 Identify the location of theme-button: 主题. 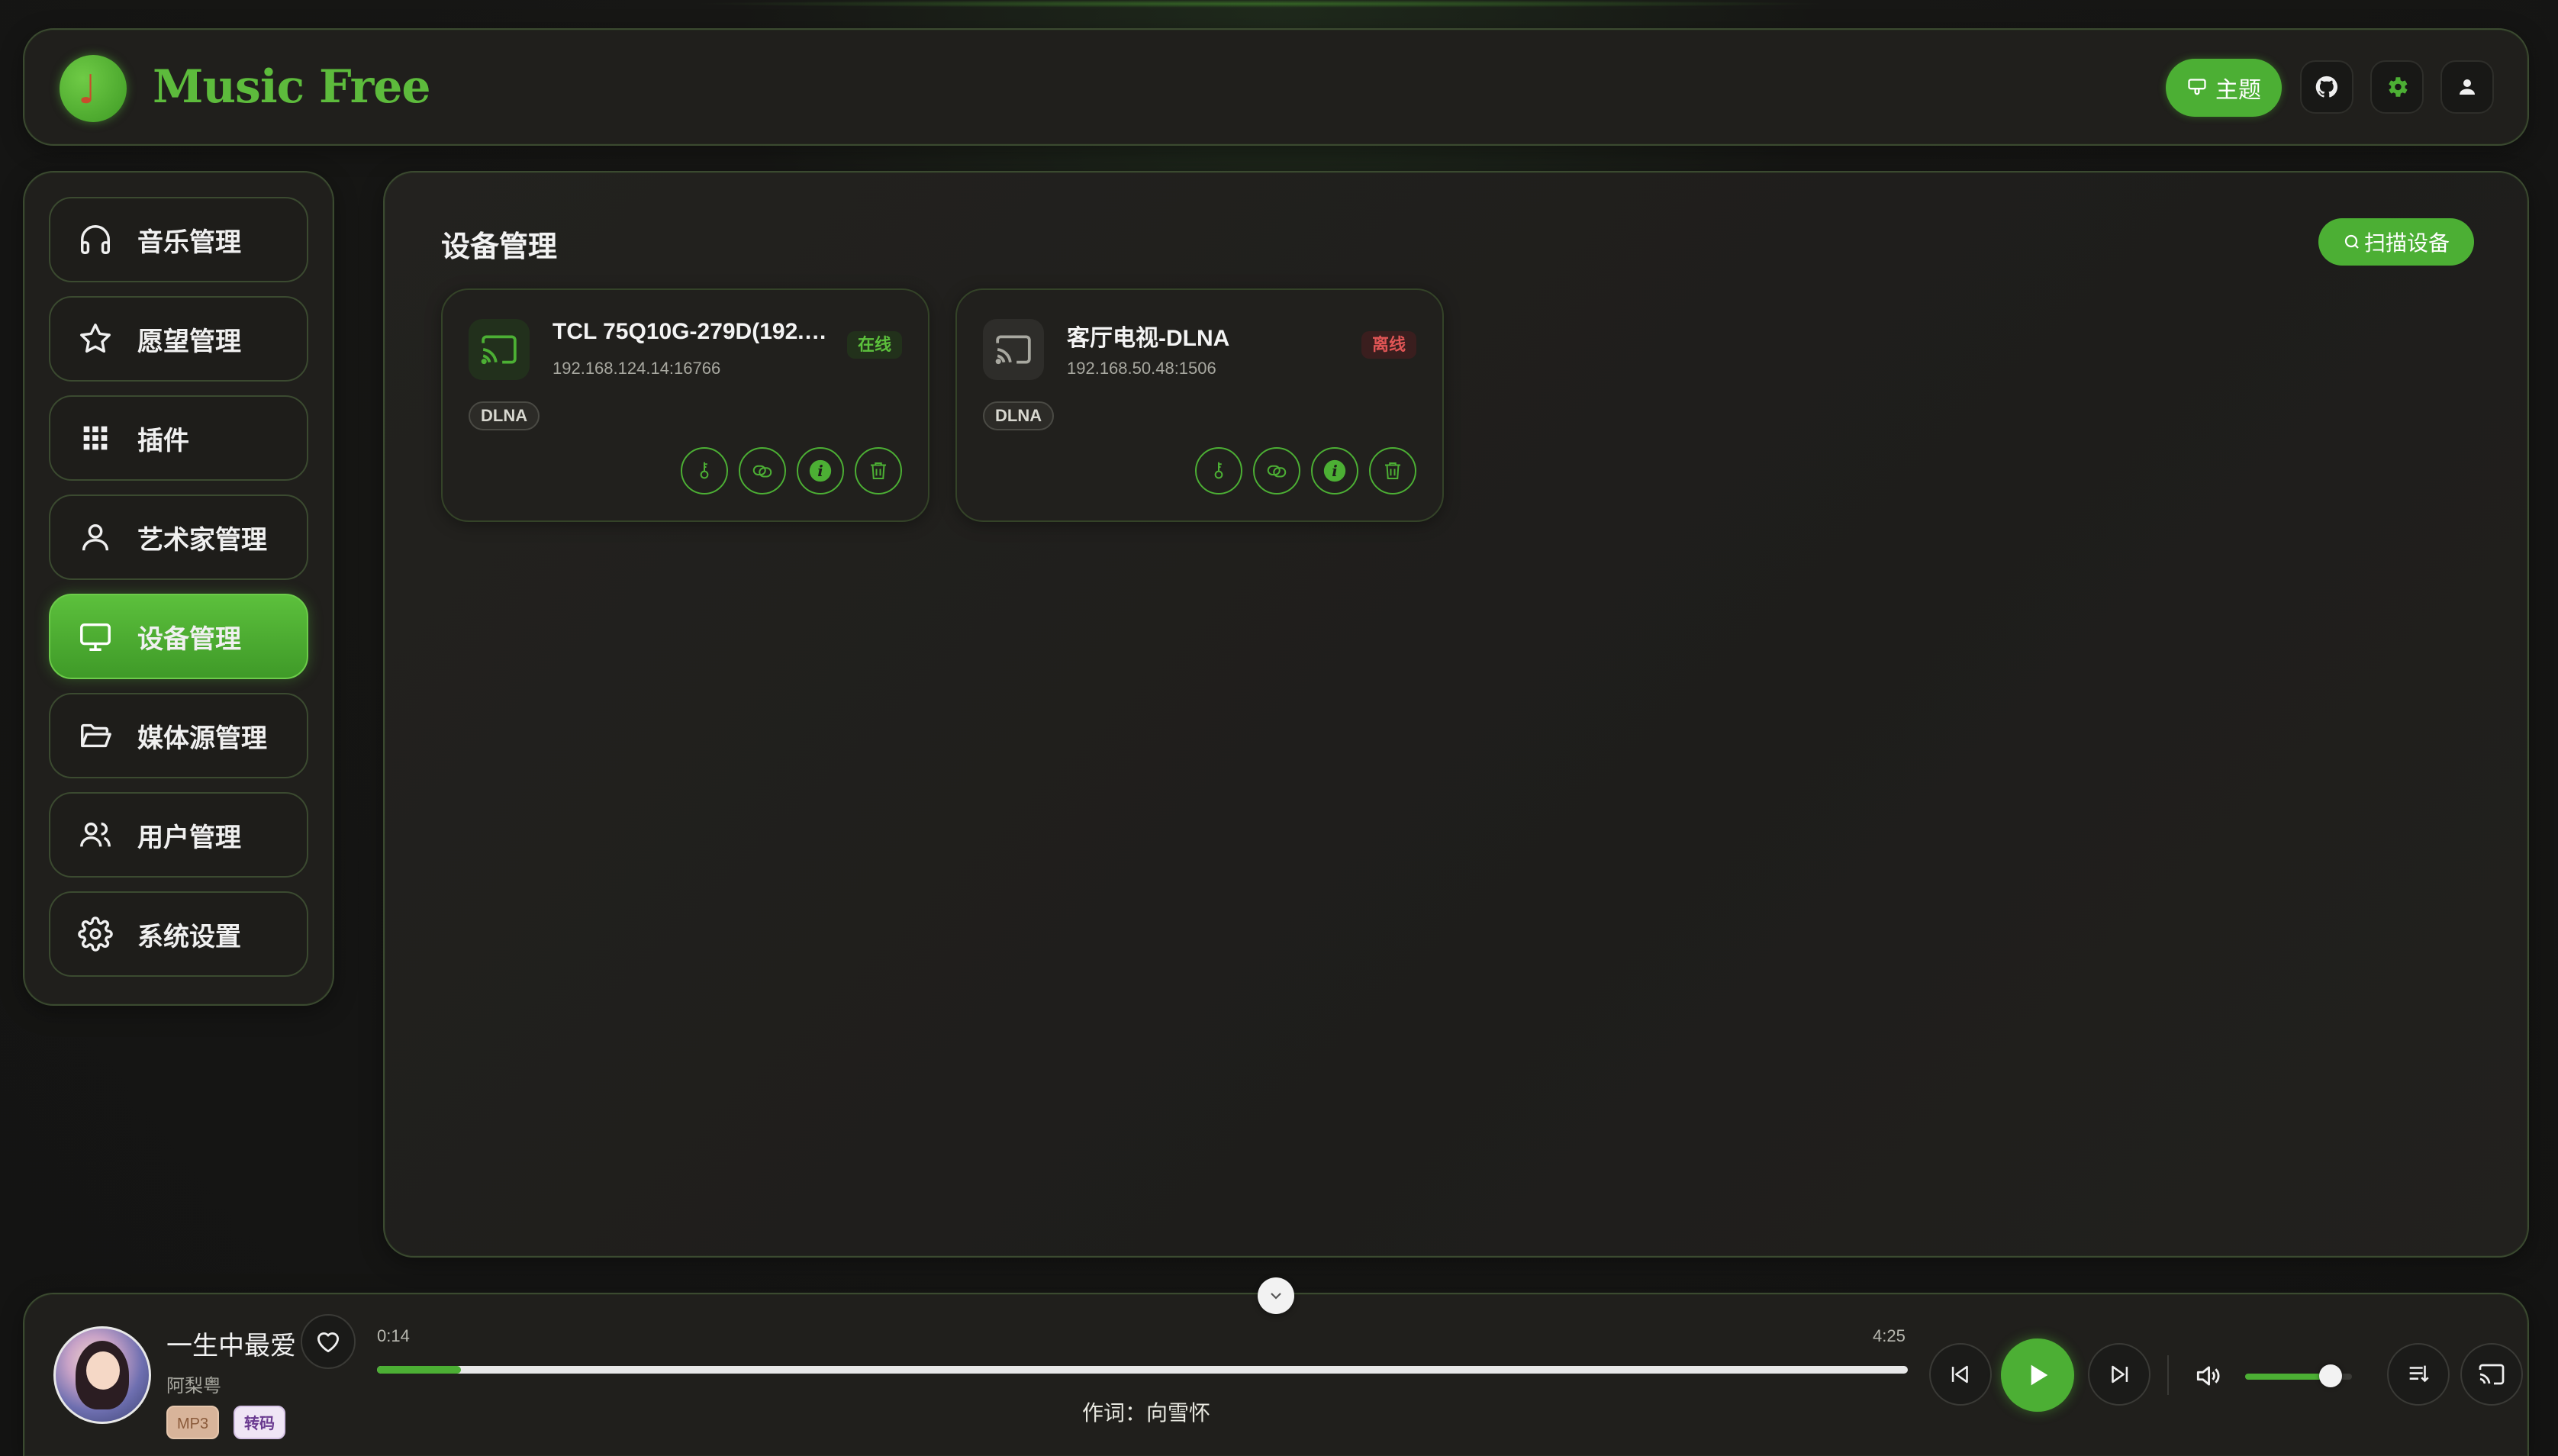
(2224, 88).